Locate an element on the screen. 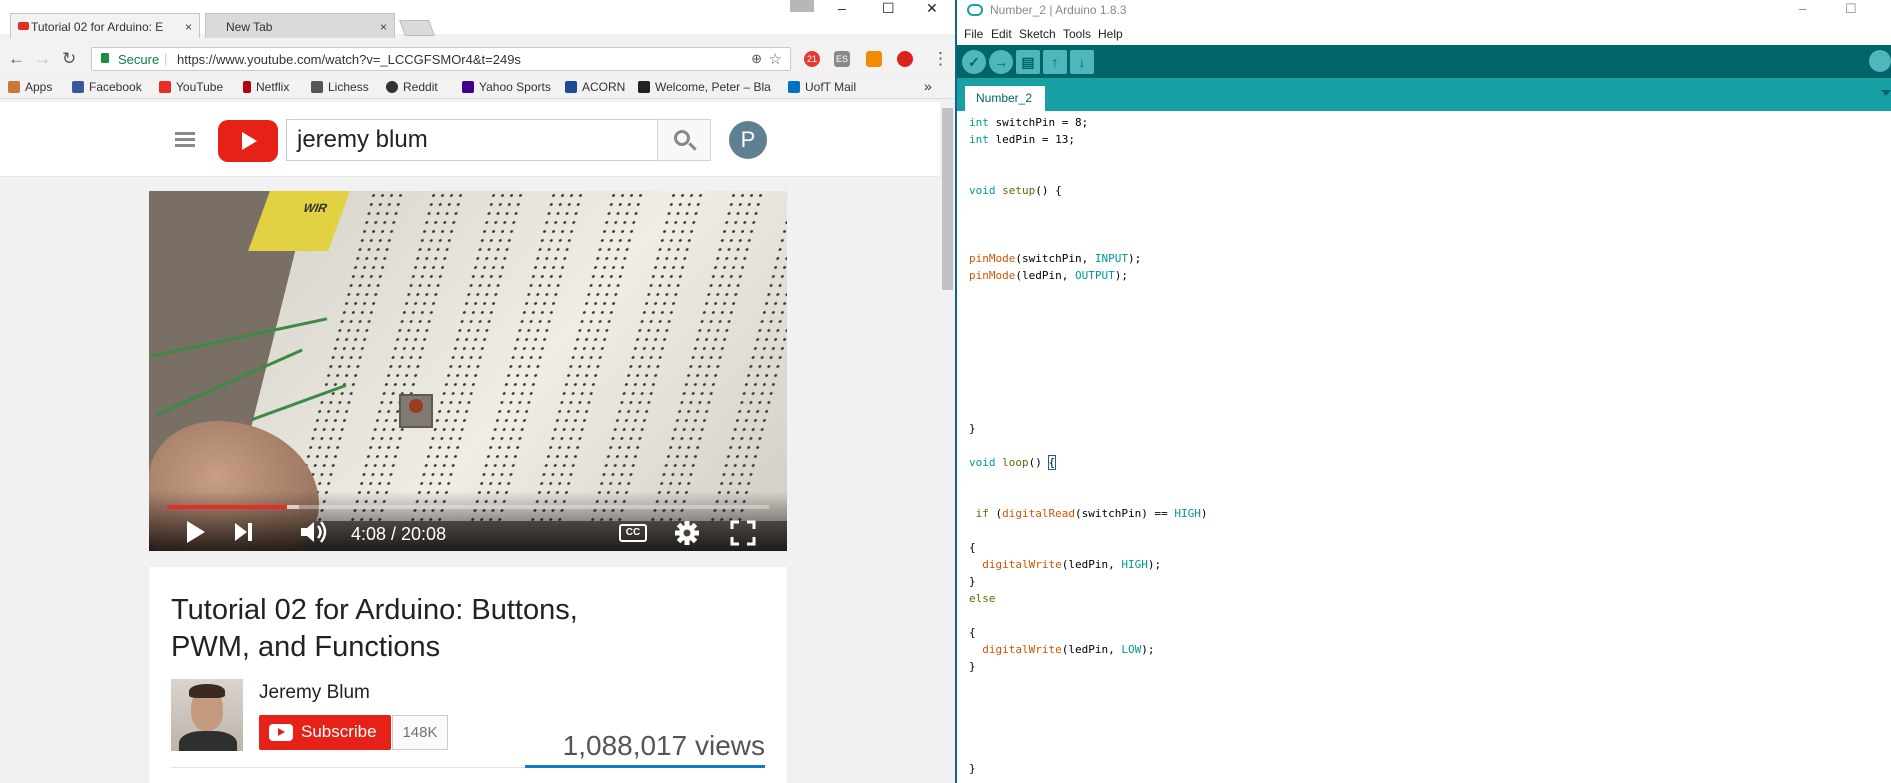  bookmark-netflix: Netflix is located at coordinates (266, 87).